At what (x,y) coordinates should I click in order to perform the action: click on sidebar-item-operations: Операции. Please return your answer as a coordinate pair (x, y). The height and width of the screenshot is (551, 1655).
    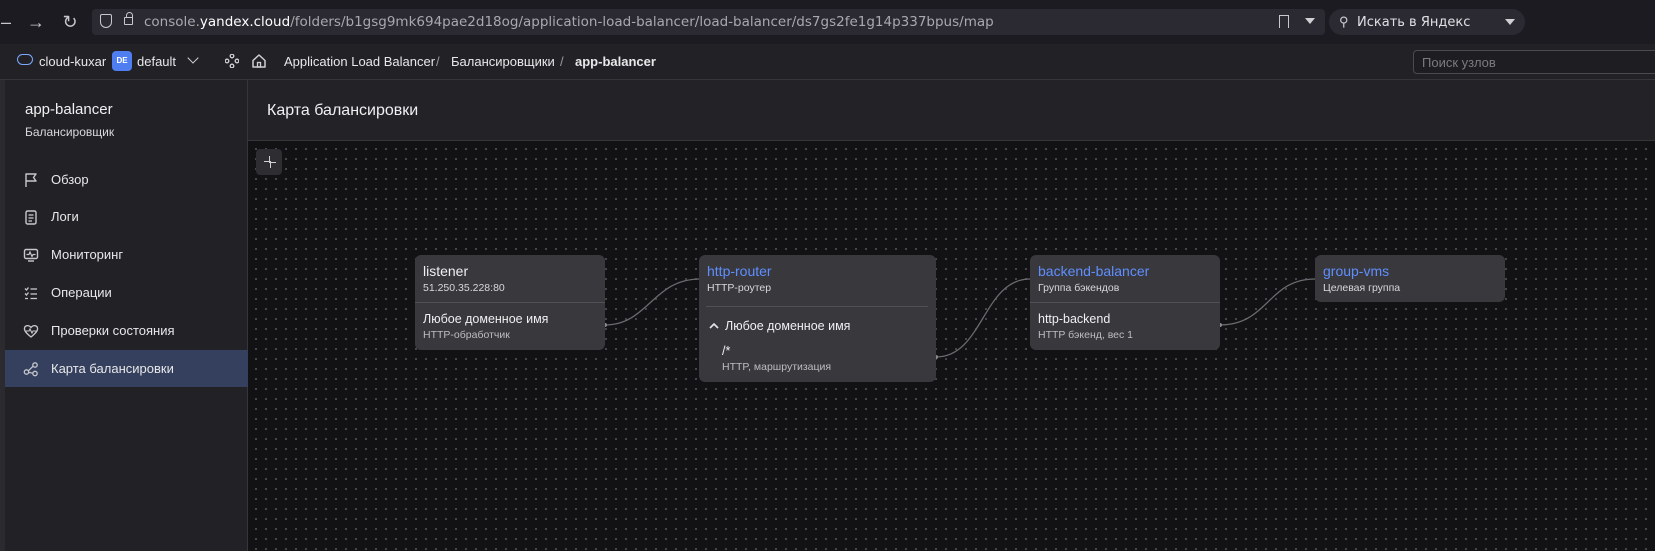
    Looking at the image, I should click on (126, 292).